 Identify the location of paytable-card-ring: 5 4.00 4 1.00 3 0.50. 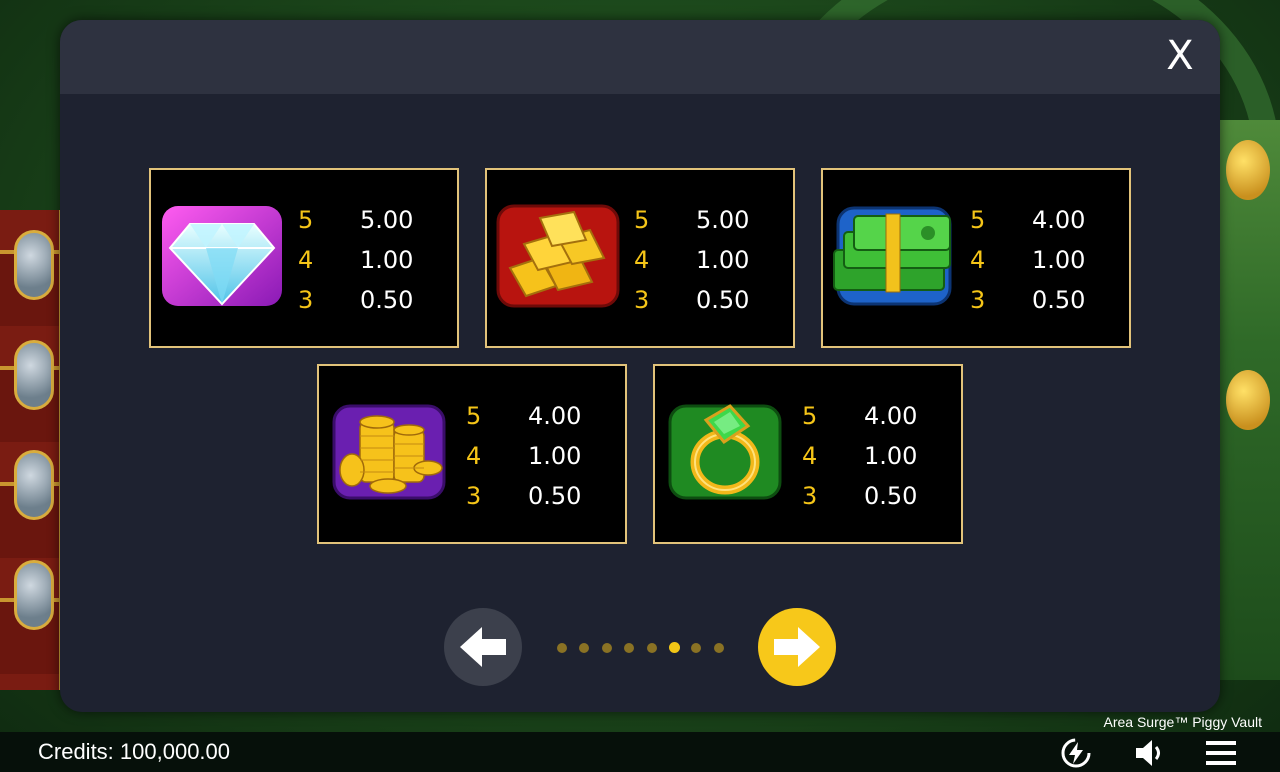
(808, 454).